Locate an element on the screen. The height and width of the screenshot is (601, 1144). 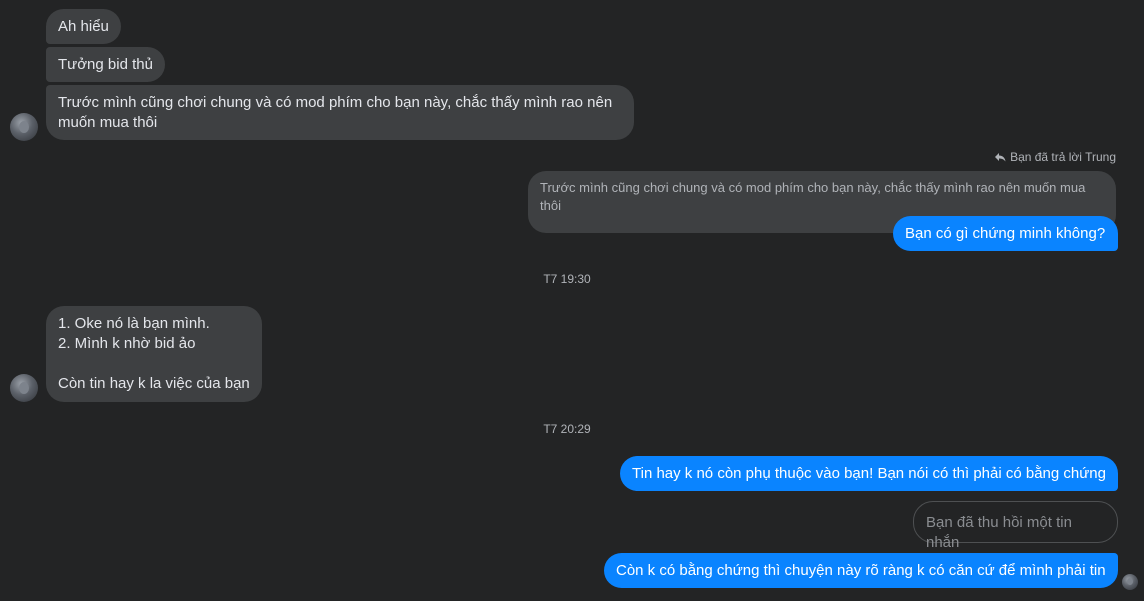
seen-avatar is located at coordinates (1130, 582).